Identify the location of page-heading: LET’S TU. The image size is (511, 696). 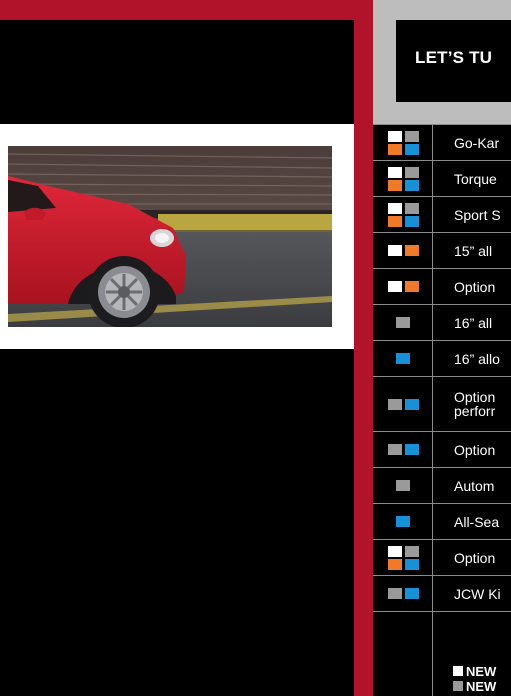
(454, 57).